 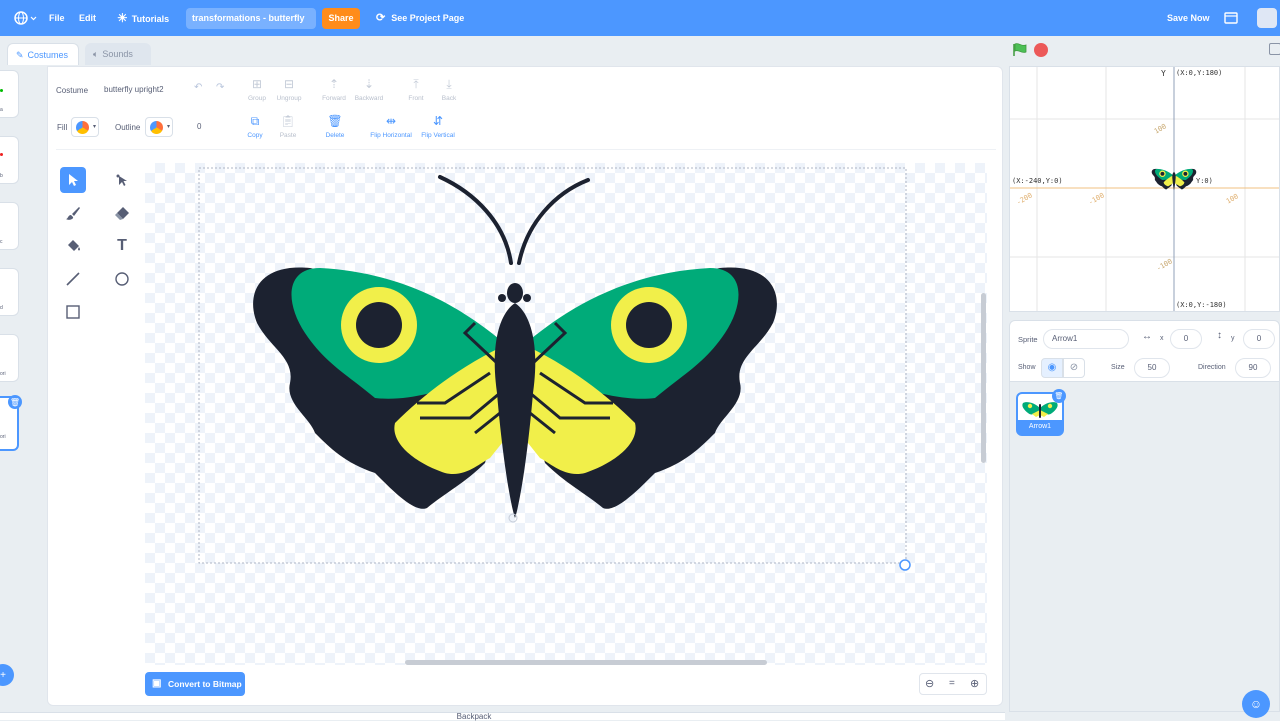 I want to click on delete-costume-icon: 🗑︎, so click(x=15, y=402).